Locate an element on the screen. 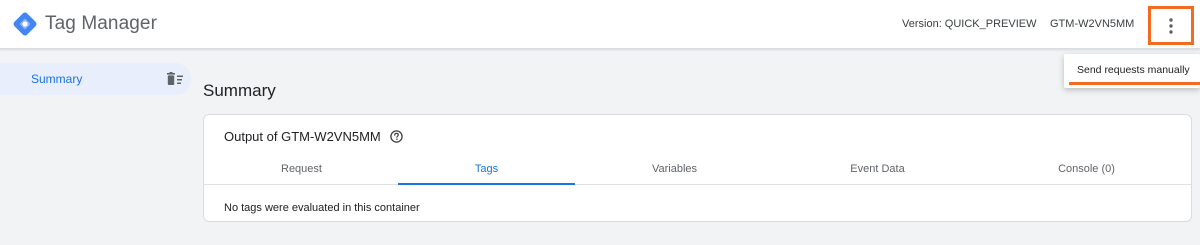 This screenshot has width=1200, height=245. sidebar-item-label: Summary is located at coordinates (57, 79).